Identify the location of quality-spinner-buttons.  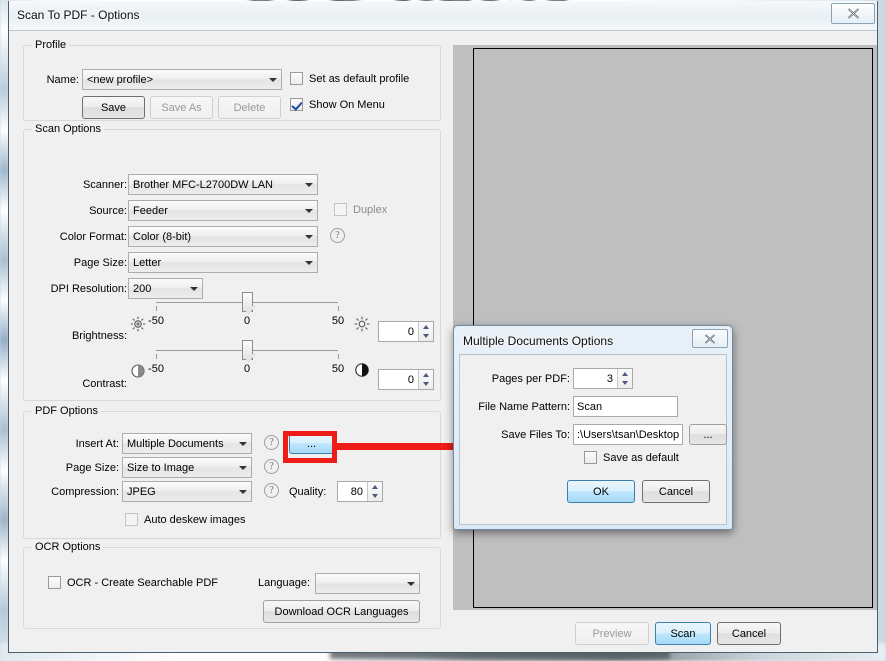
(374, 491).